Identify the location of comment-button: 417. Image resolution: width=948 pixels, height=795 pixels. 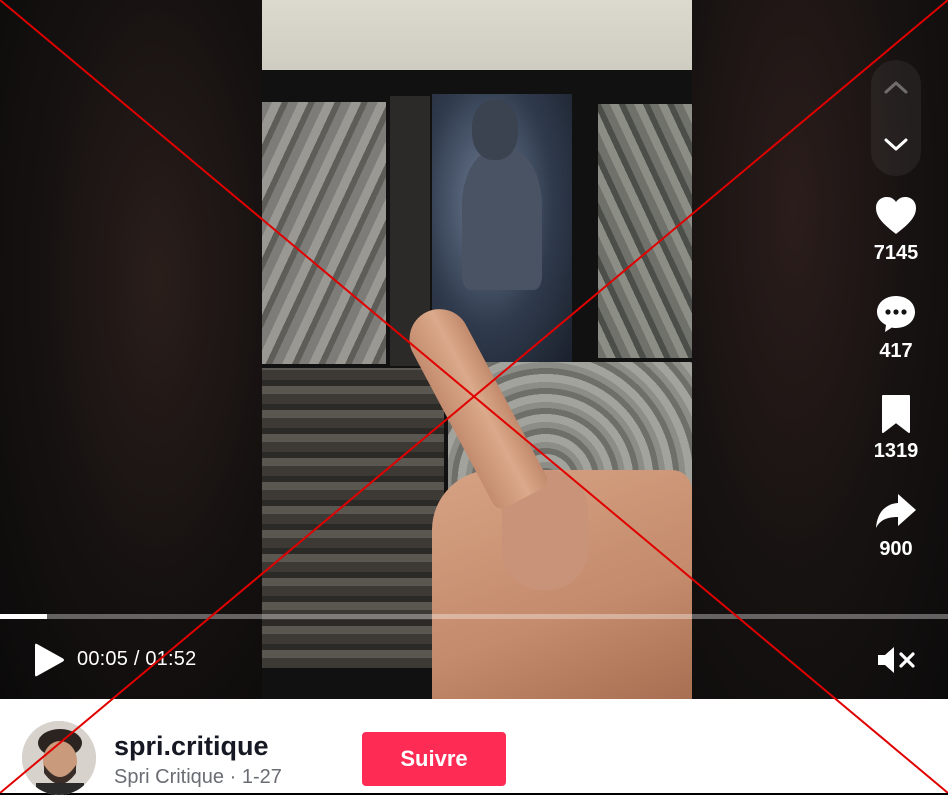
(896, 328).